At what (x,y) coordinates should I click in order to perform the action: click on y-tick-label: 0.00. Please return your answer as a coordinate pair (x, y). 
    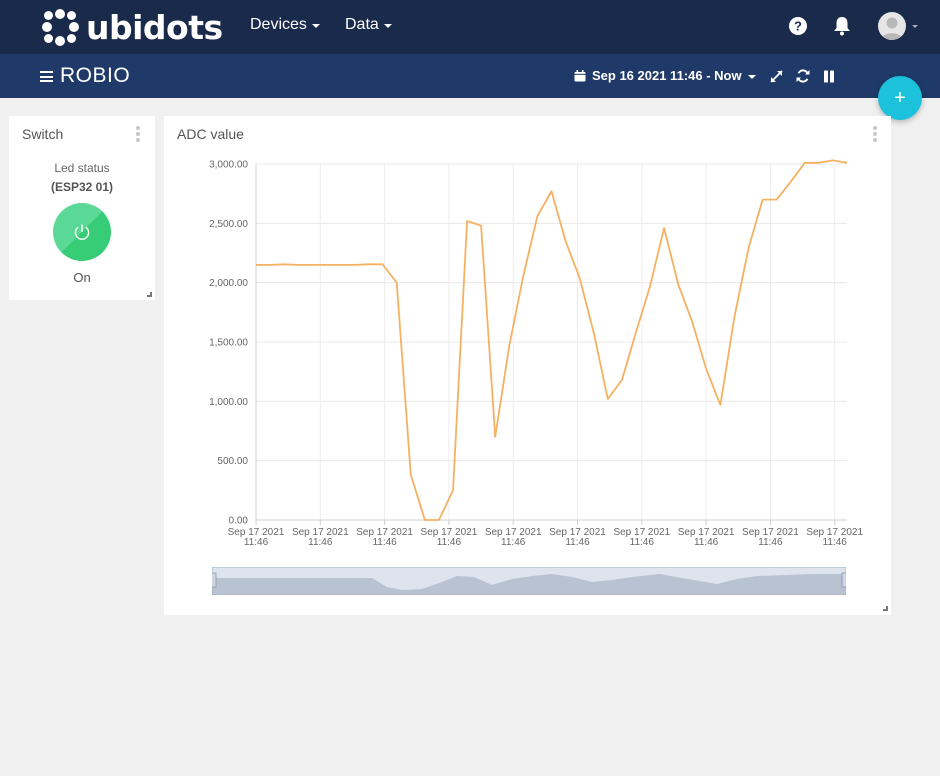
    Looking at the image, I should click on (239, 521).